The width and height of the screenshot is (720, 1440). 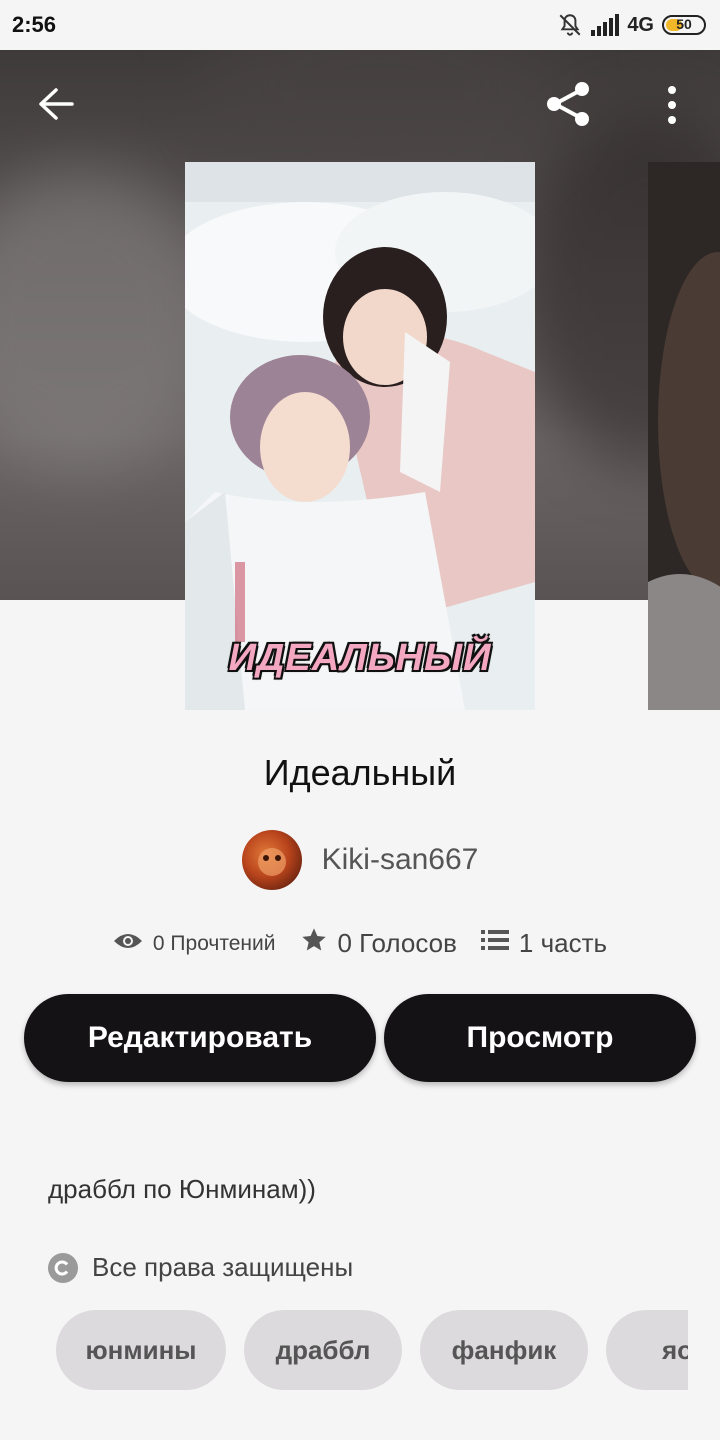 I want to click on eye-icon, so click(x=128, y=944).